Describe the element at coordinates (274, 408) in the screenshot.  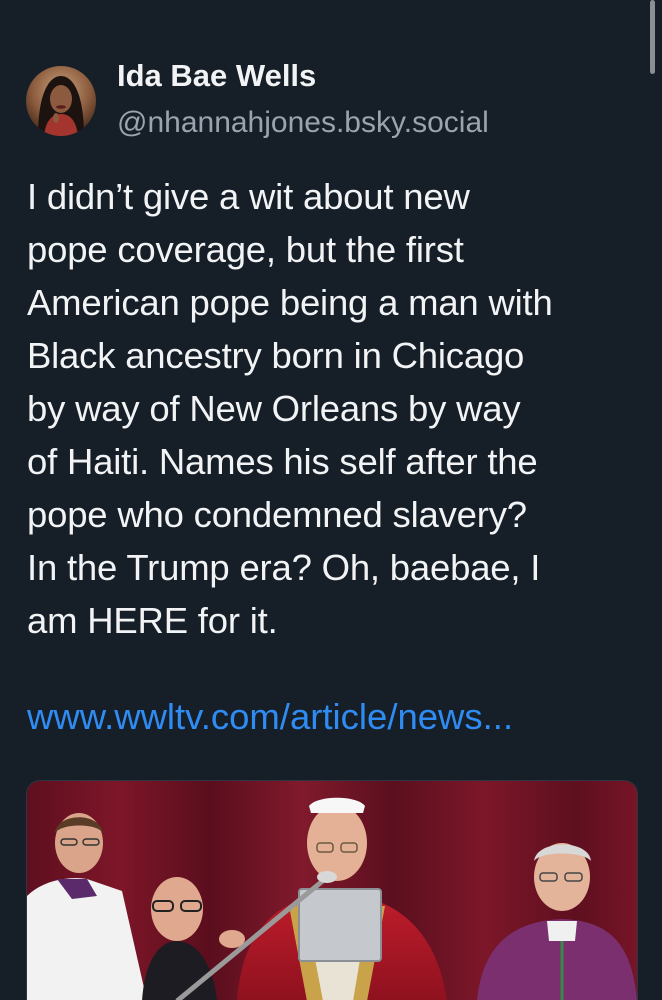
I see `post-text-line: by way of New Orleans by way` at that location.